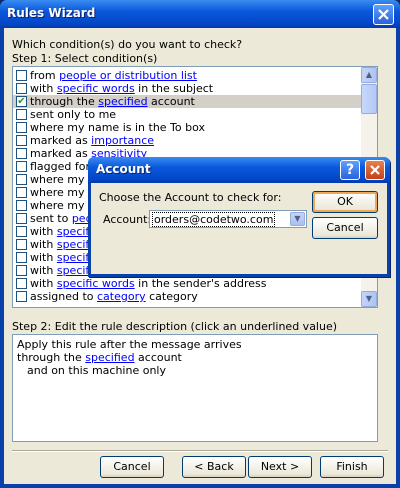  Describe the element at coordinates (239, 170) in the screenshot. I see `account-dialog-title-bar: Account ?` at that location.